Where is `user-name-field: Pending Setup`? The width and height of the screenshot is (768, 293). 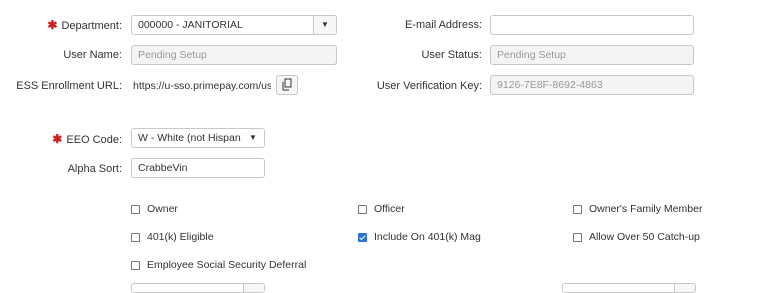
user-name-field: Pending Setup is located at coordinates (234, 55).